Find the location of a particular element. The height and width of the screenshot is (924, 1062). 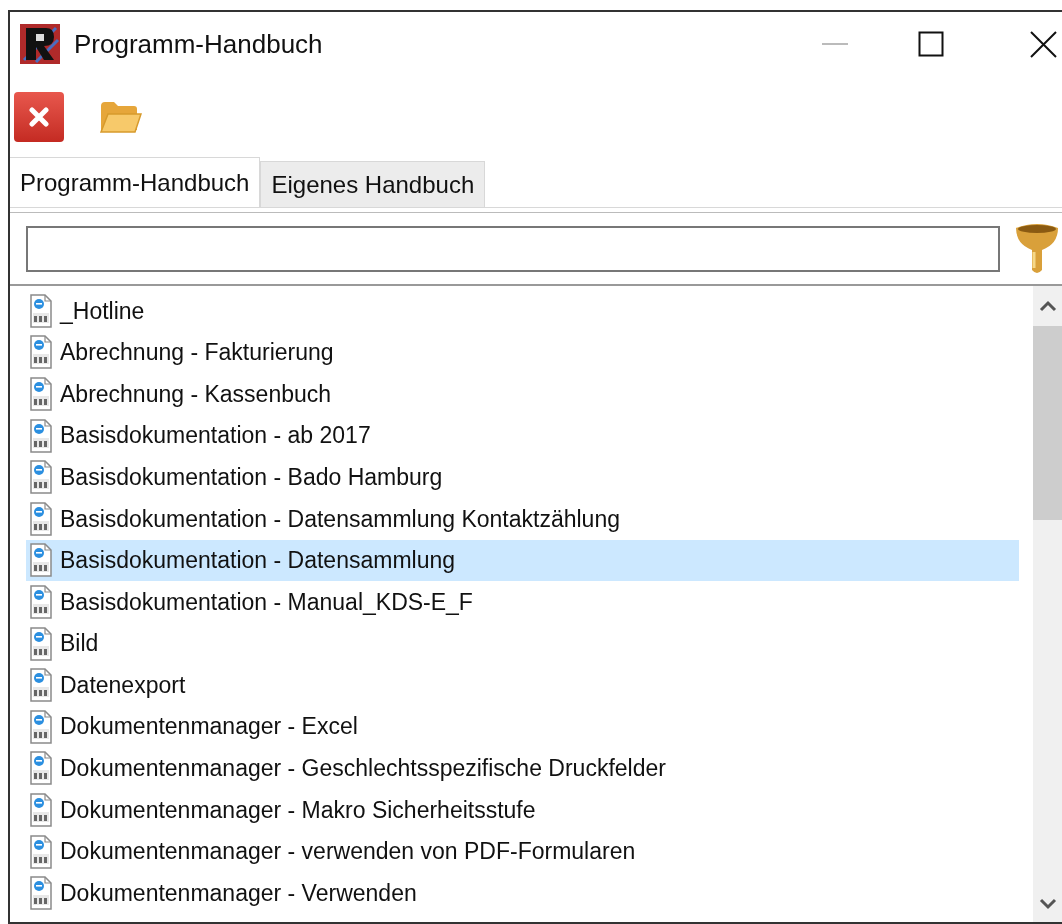

document-name: Bild is located at coordinates (79, 644).